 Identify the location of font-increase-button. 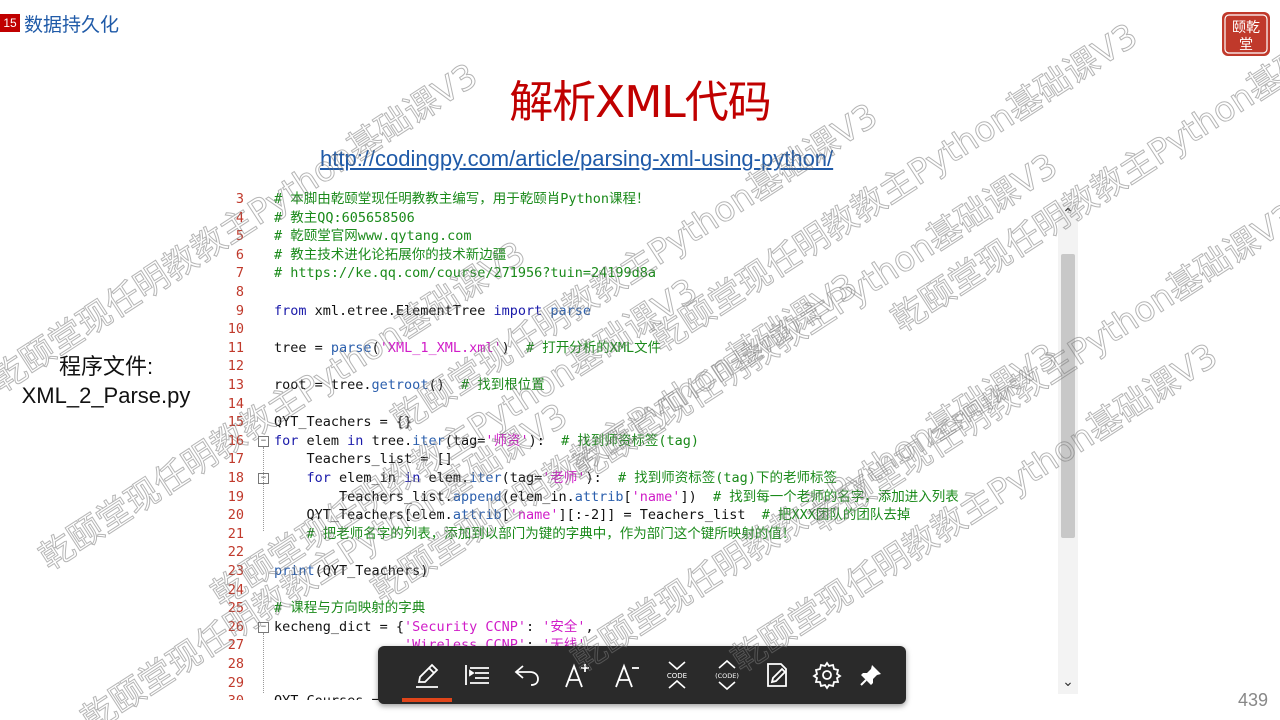
(577, 675).